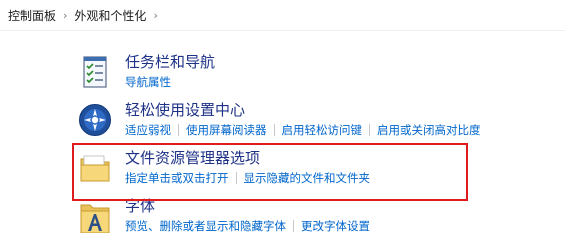 The width and height of the screenshot is (565, 245). I want to click on category-links: 适应弱视 使用屏幕阅读器 启用轻松访问键 启用或关闭高对比度, so click(303, 130).